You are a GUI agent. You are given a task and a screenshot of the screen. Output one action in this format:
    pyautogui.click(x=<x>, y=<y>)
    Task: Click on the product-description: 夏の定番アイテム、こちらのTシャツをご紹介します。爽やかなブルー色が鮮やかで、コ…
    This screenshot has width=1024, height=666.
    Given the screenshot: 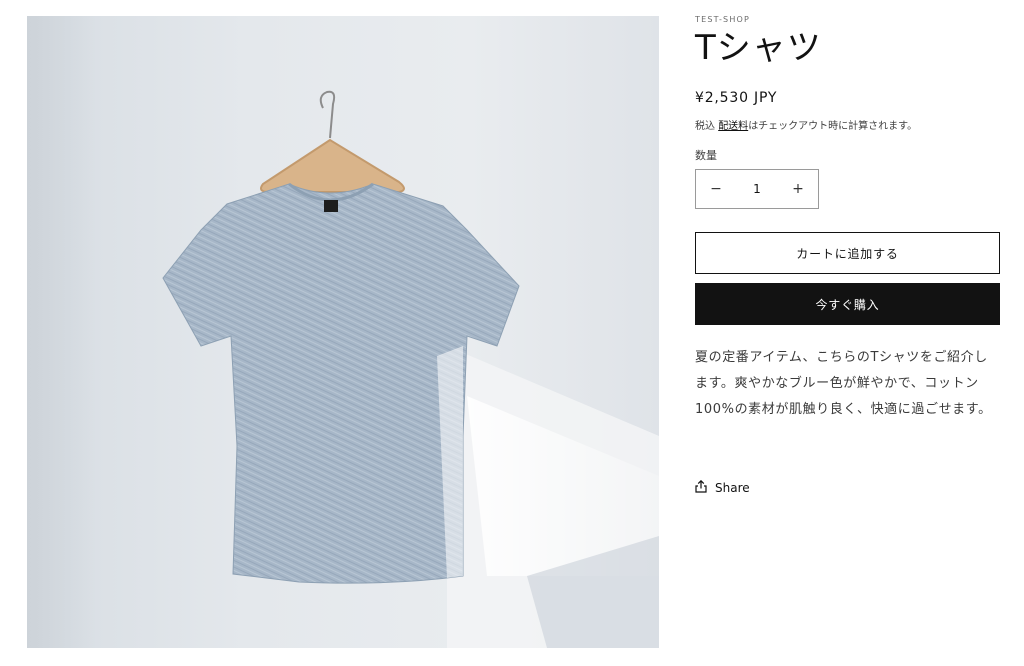 What is the action you would take?
    pyautogui.click(x=843, y=383)
    